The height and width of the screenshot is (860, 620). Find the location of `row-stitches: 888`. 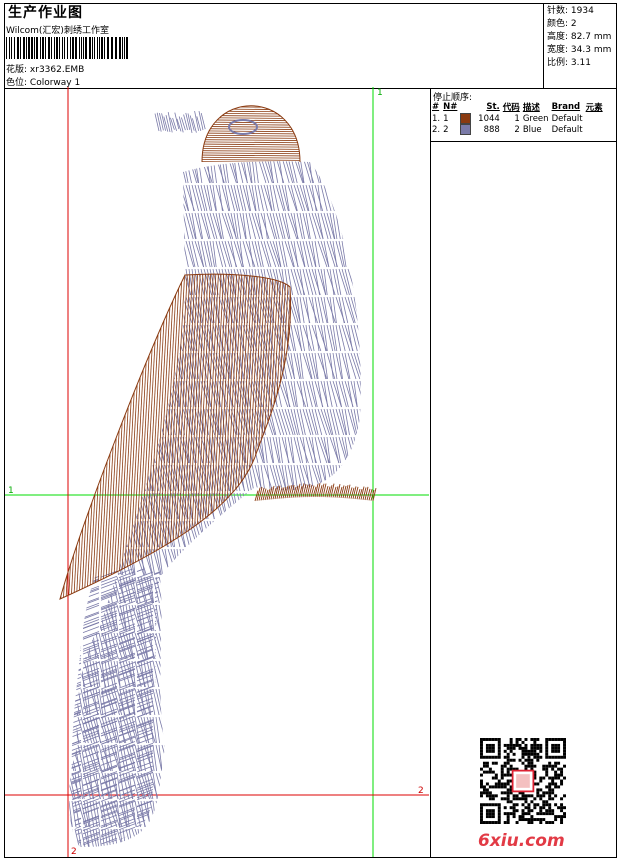

row-stitches: 888 is located at coordinates (491, 129).